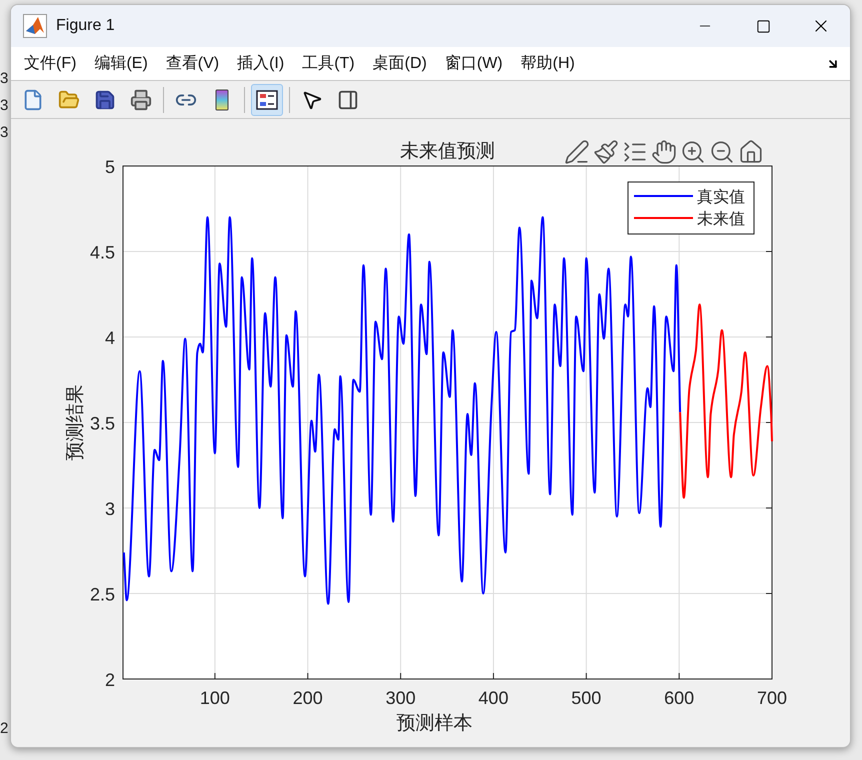 The width and height of the screenshot is (862, 760). Describe the element at coordinates (751, 152) in the screenshot. I see `home-icon` at that location.